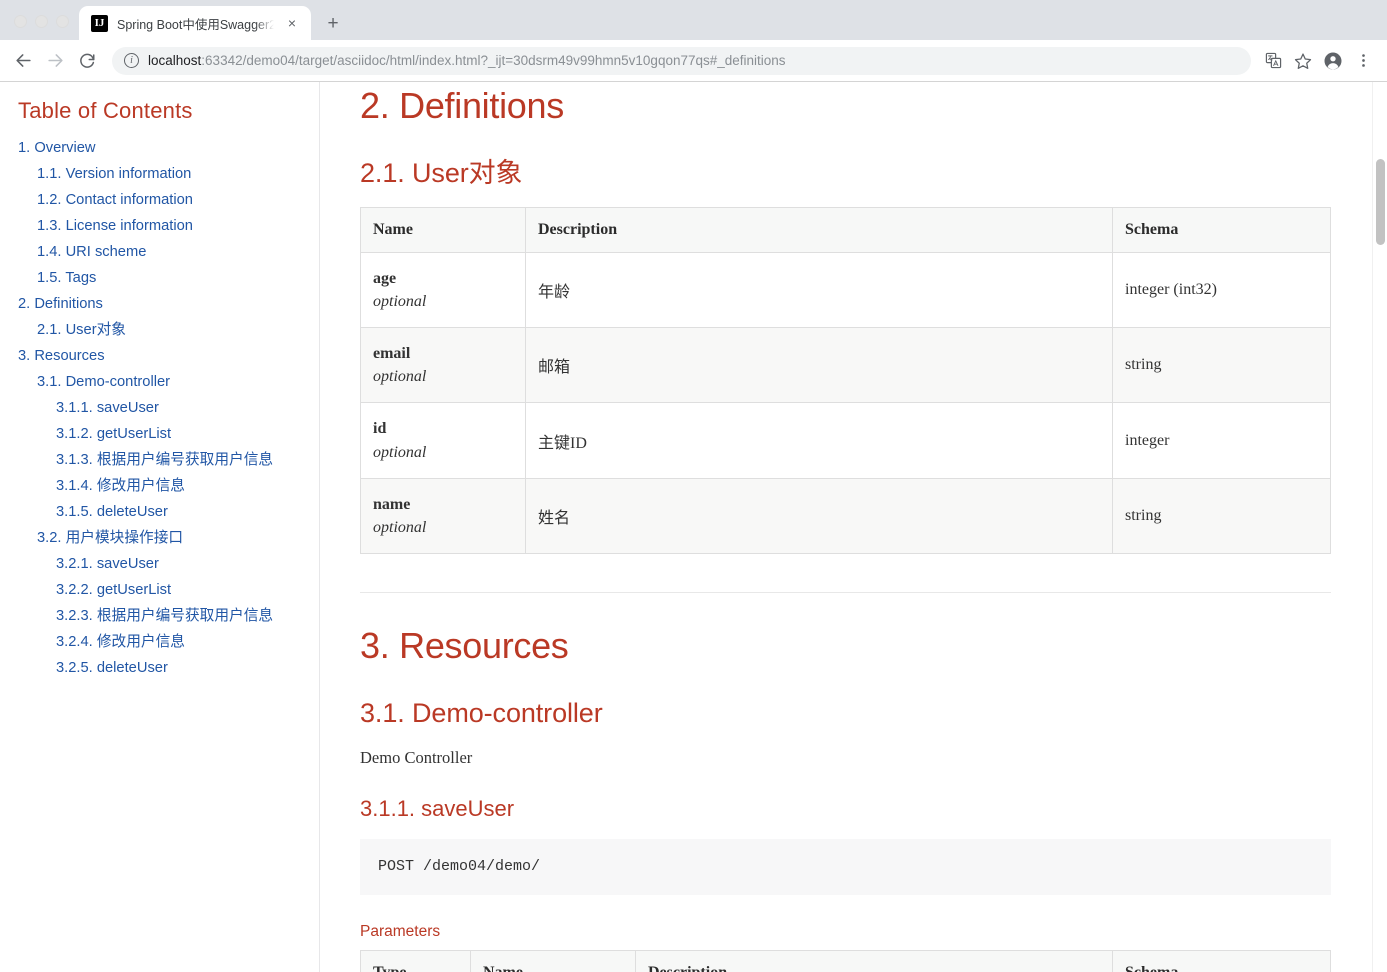 This screenshot has width=1387, height=972. I want to click on window-controls, so click(43, 27).